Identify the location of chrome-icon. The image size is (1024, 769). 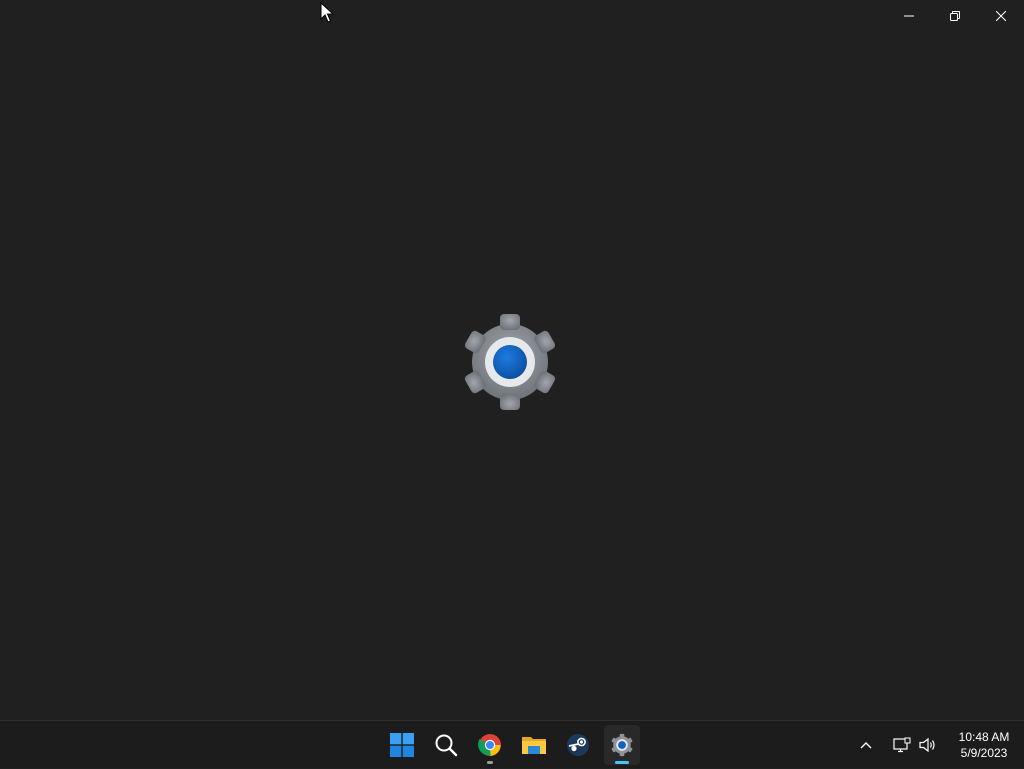
(489, 745).